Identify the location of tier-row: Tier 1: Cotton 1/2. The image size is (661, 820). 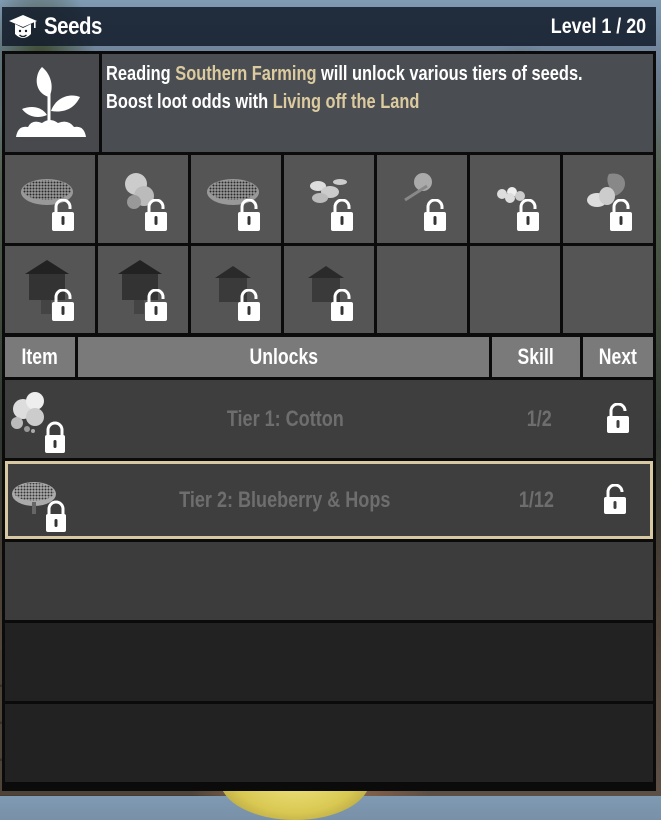
(329, 419).